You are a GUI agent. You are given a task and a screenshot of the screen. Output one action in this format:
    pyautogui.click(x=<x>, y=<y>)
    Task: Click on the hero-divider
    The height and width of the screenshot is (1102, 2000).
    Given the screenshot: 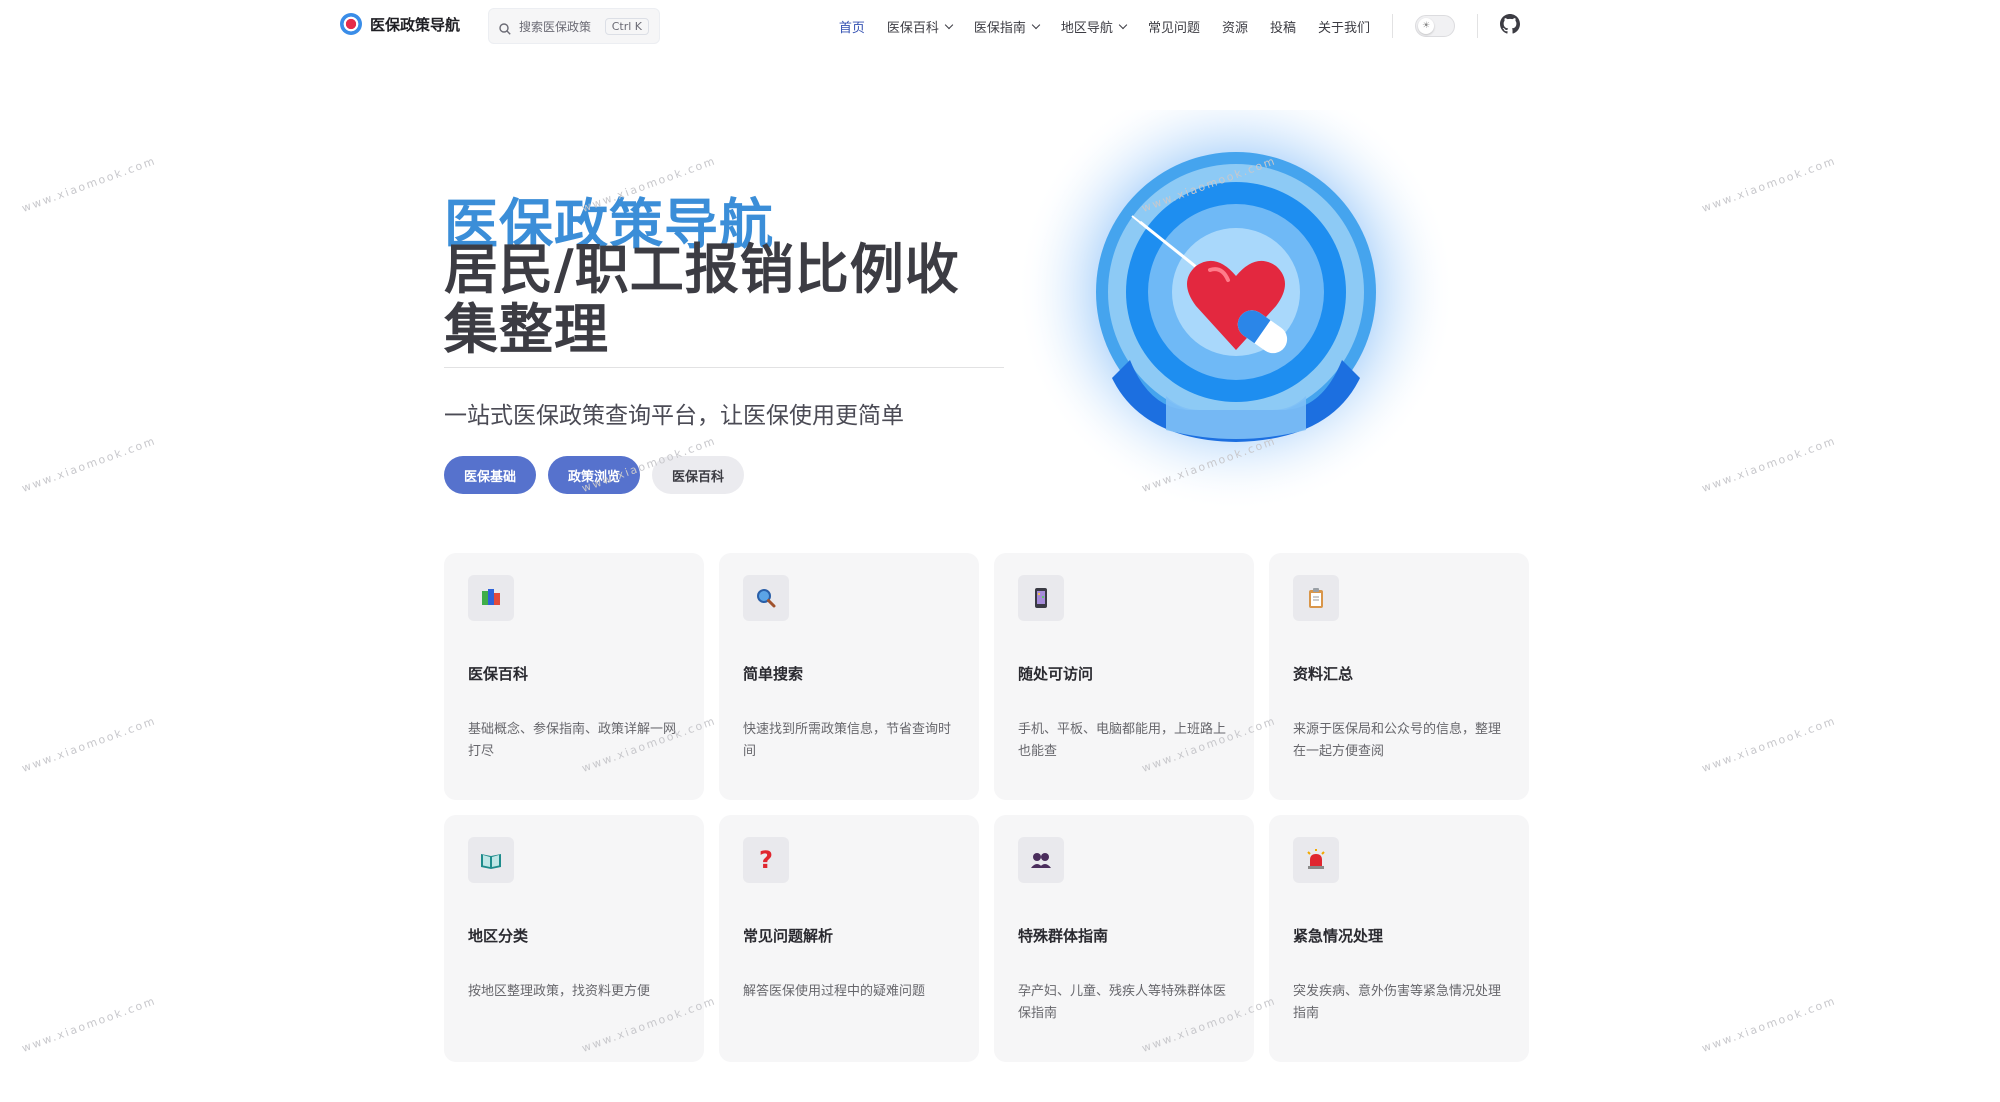 What is the action you would take?
    pyautogui.click(x=724, y=367)
    